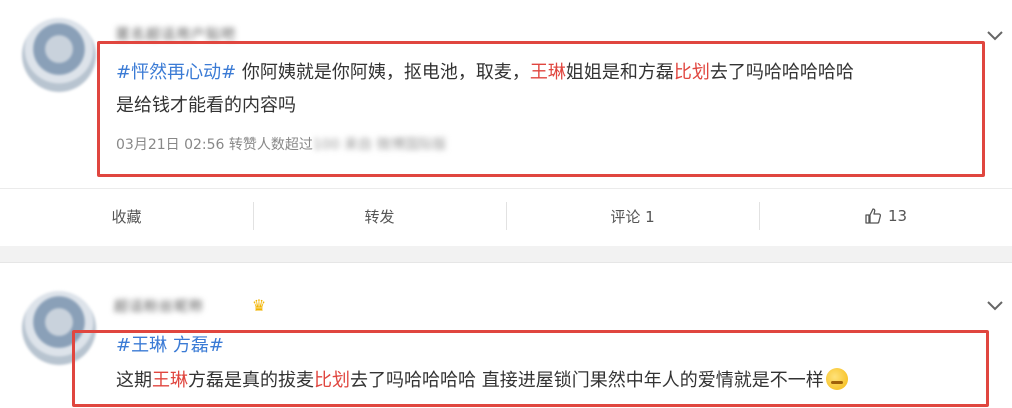 Image resolution: width=1012 pixels, height=408 pixels. What do you see at coordinates (873, 216) in the screenshot?
I see `thumbs-up-icon` at bounding box center [873, 216].